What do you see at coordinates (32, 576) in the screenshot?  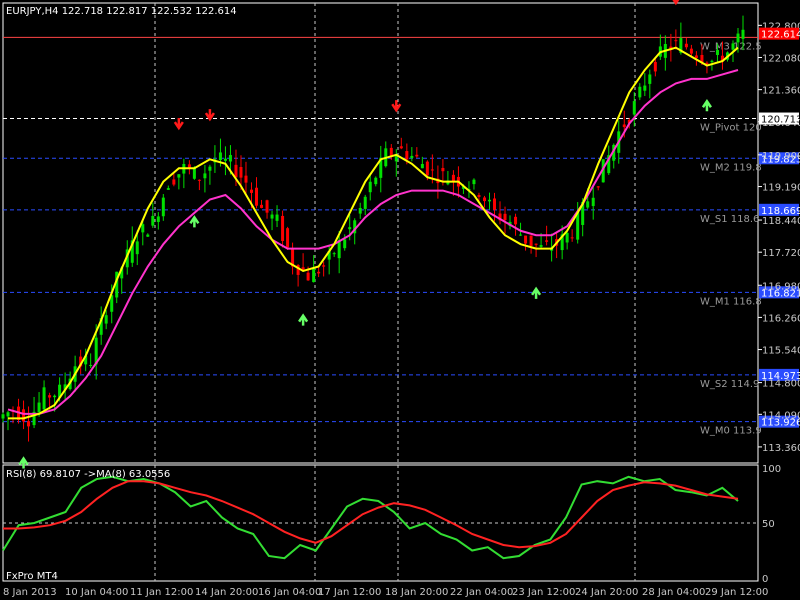 I see `broker-label: FxPro MT4` at bounding box center [32, 576].